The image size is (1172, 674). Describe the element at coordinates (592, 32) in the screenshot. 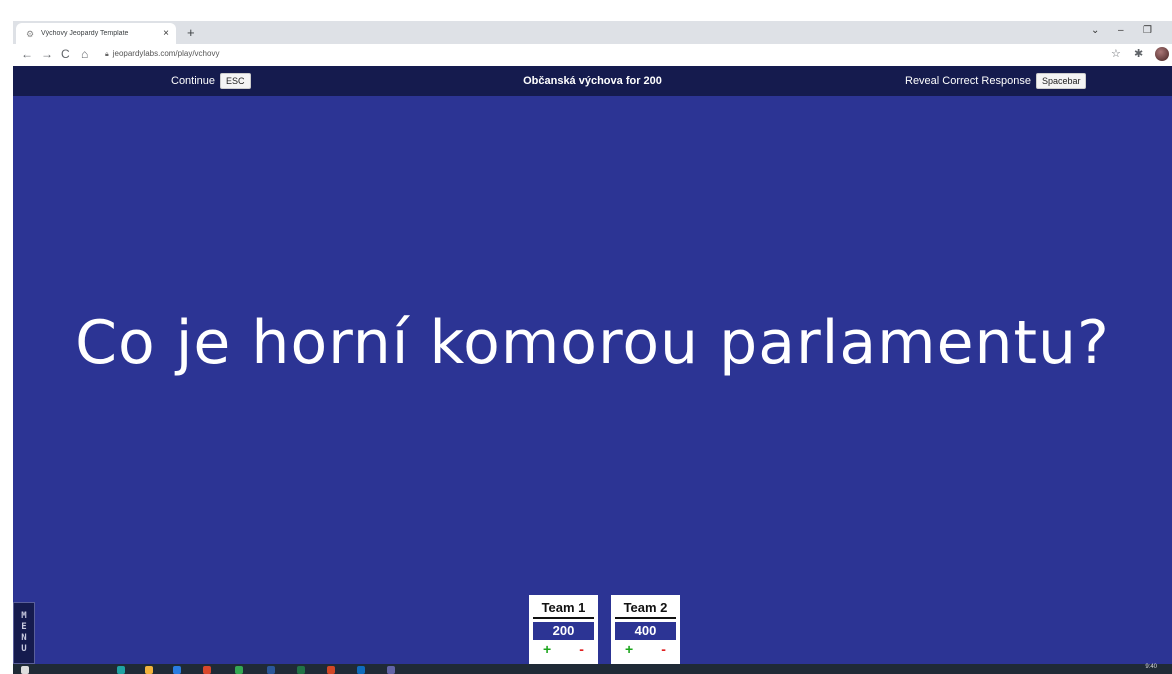

I see `browser-tab-strip: ⚙ Výchovy Jeopardy Template × + ⌄ – ❐` at that location.